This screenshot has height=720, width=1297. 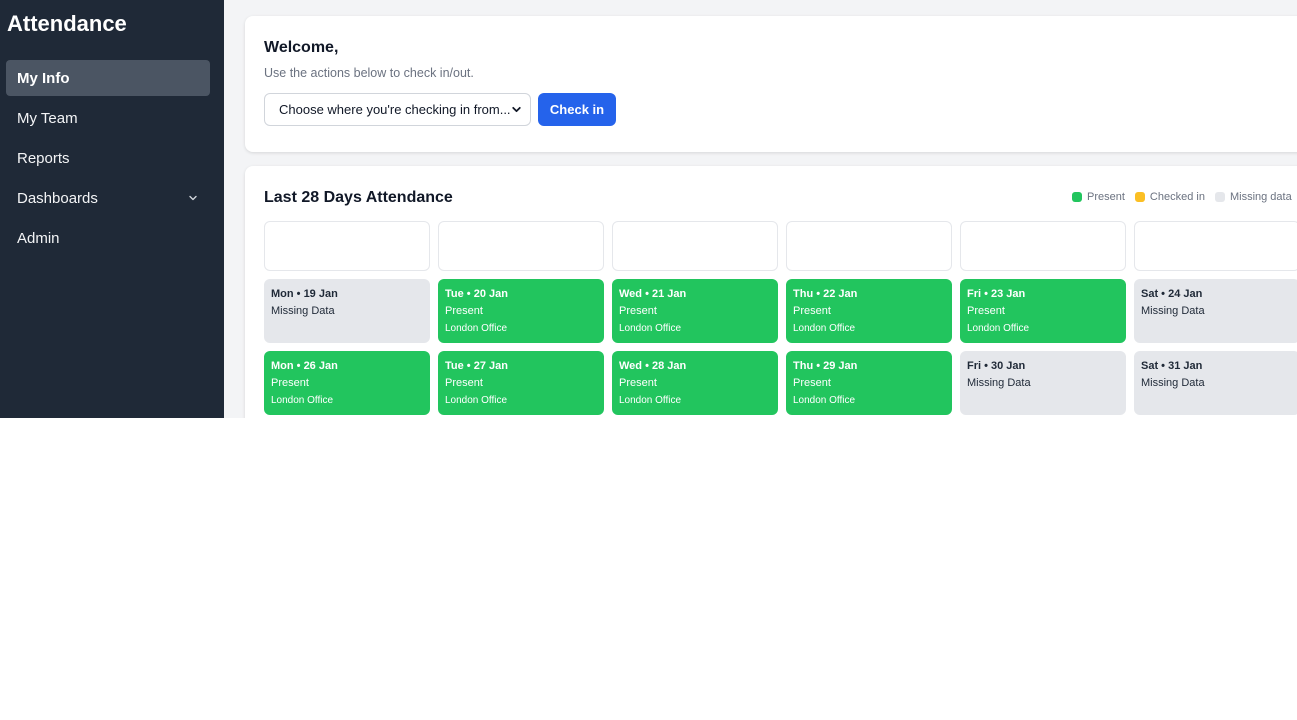 What do you see at coordinates (347, 311) in the screenshot?
I see `day-cell: Mon • 19 Jan Missing Data` at bounding box center [347, 311].